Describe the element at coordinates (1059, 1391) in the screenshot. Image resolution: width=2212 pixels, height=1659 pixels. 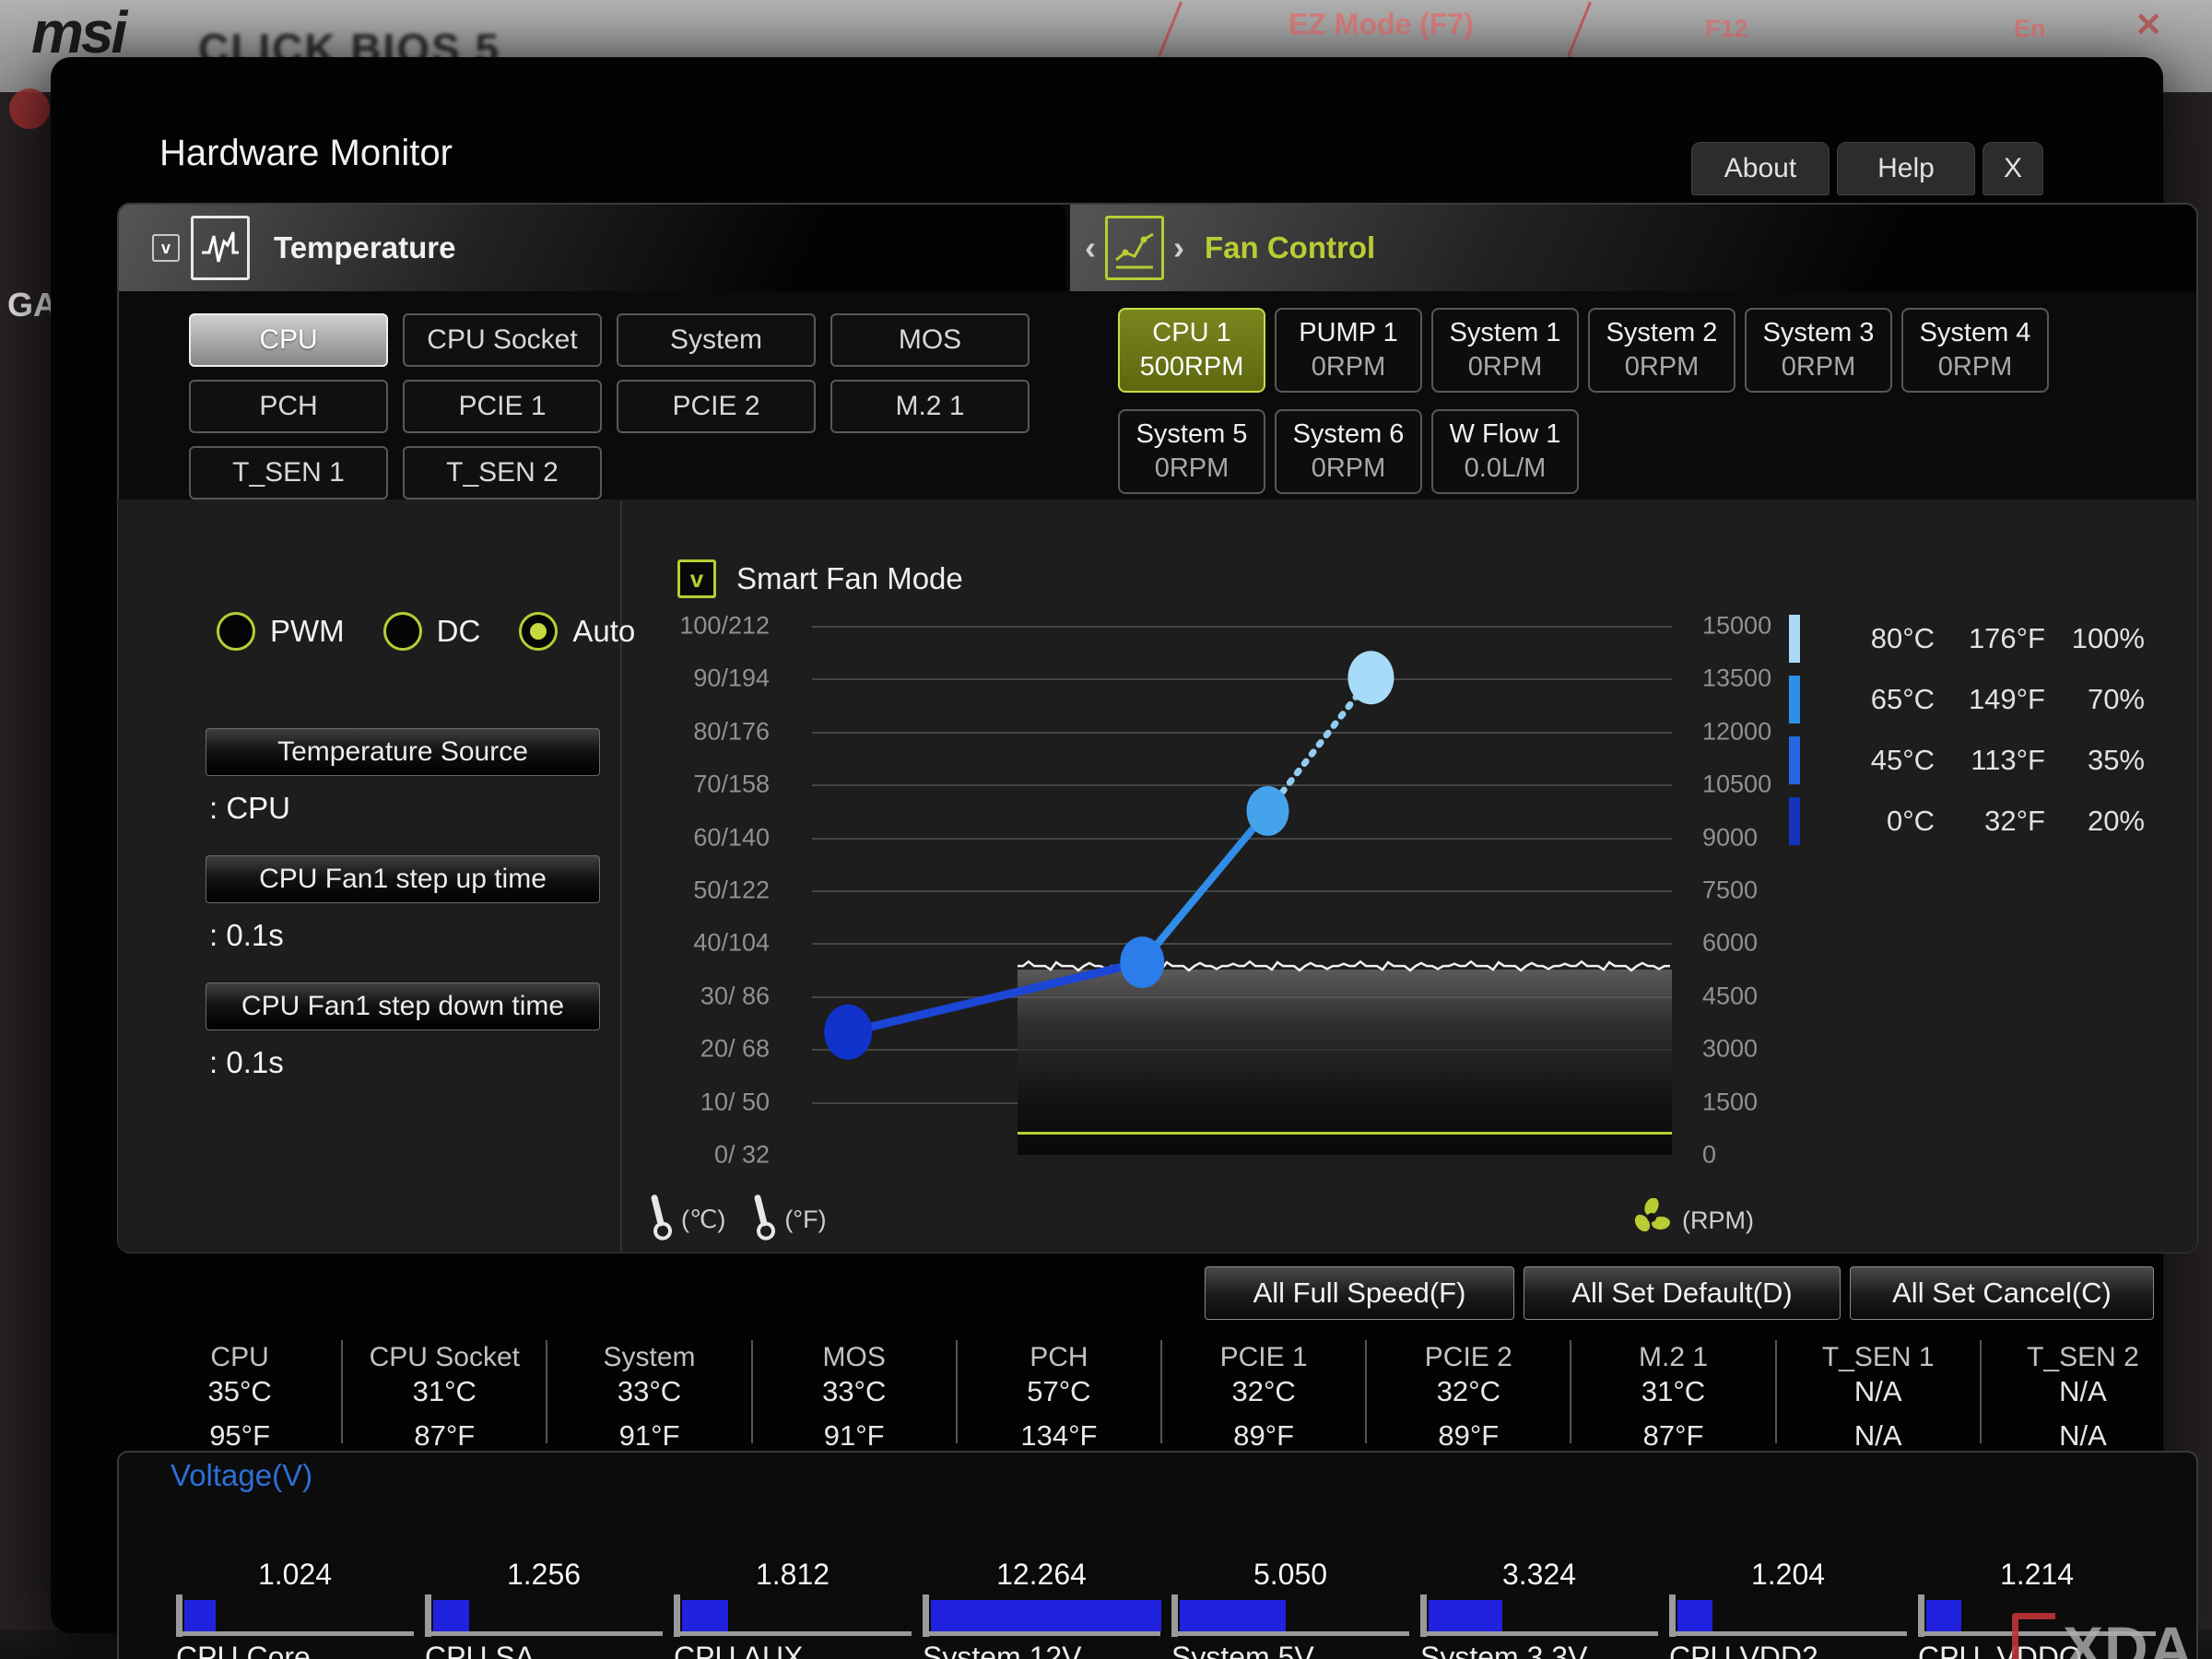
I see `temp-table-celsius: 57°C` at that location.